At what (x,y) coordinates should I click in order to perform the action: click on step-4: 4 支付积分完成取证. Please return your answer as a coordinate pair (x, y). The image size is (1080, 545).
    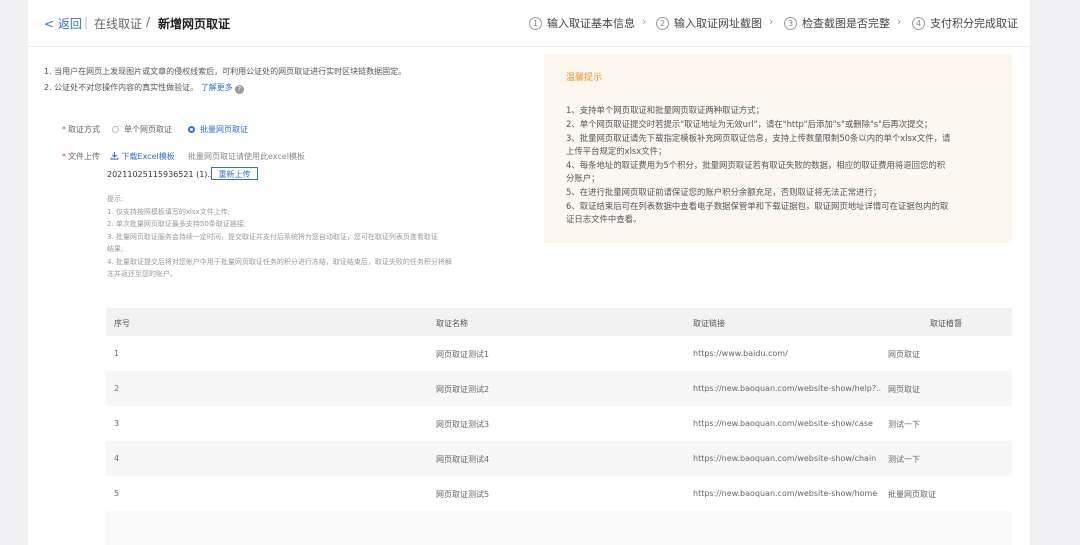
    Looking at the image, I should click on (965, 23).